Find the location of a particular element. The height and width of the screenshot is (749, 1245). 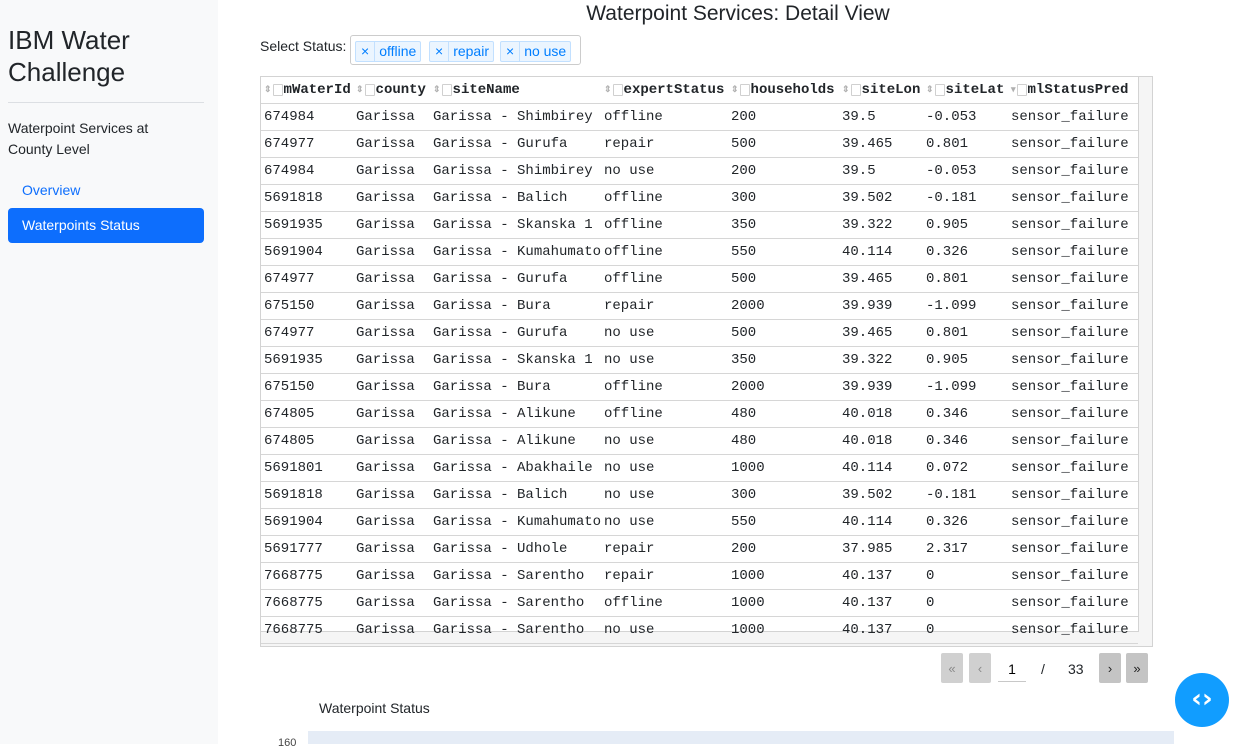

table-cell-siteName: Garissa - Skanska 1 is located at coordinates (515, 225).